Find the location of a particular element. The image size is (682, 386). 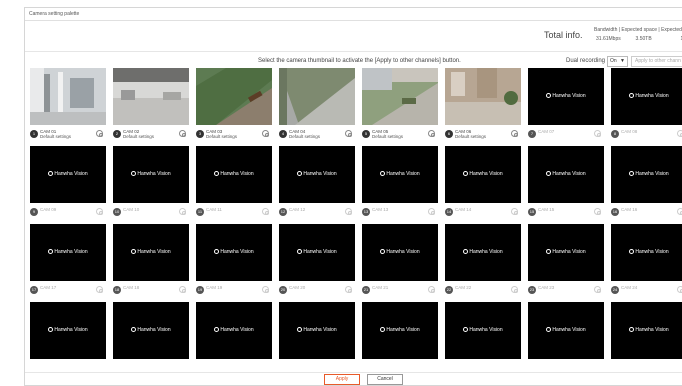

channel-number-badge: 9 is located at coordinates (34, 212).